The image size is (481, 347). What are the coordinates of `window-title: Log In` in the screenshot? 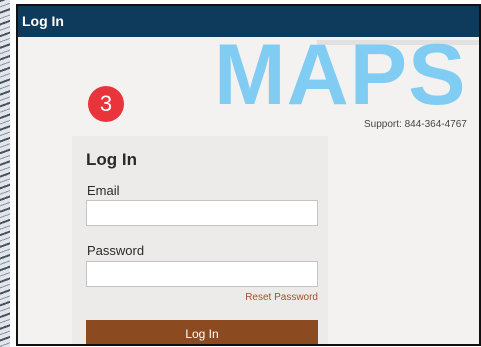 It's located at (43, 21).